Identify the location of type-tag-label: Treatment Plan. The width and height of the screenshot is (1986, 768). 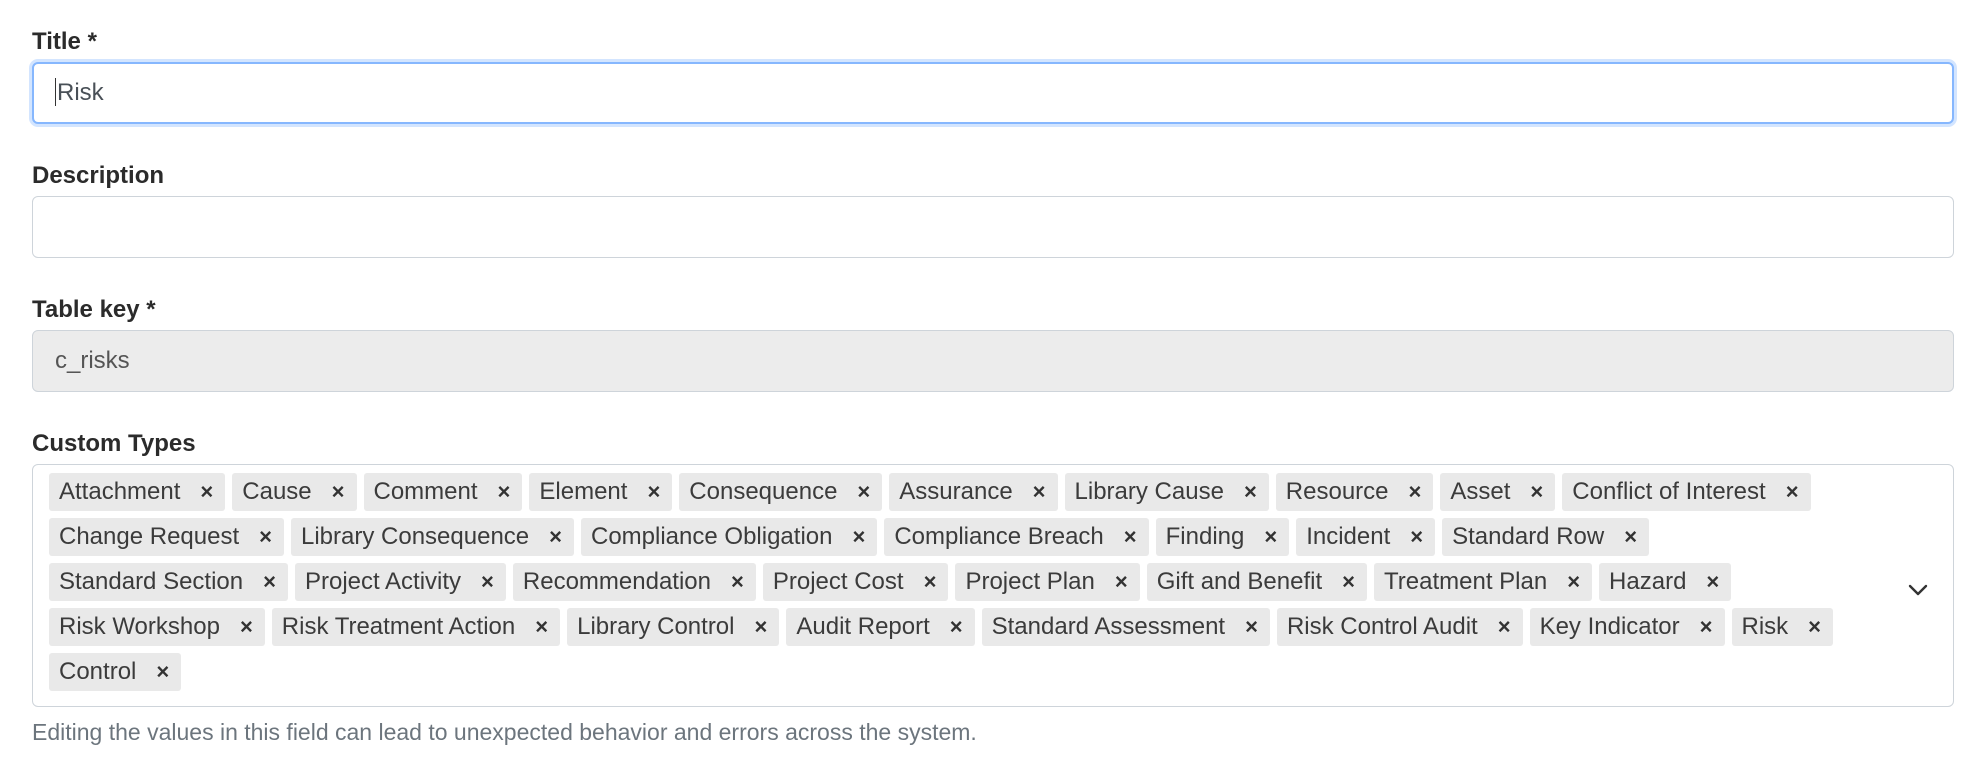
(1466, 581).